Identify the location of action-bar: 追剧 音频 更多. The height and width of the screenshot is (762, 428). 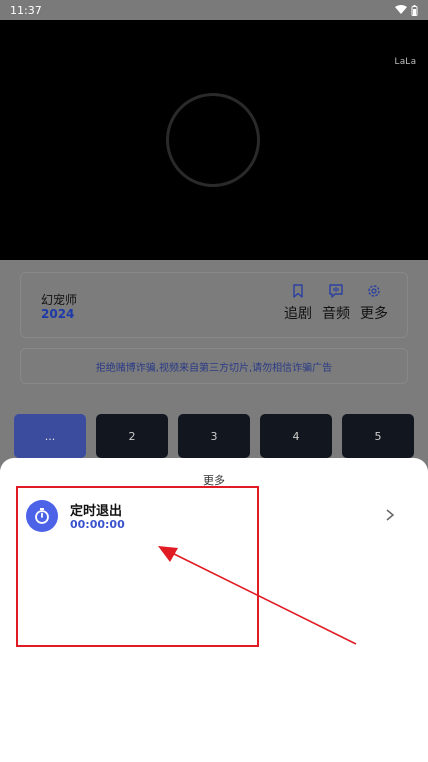
(336, 303).